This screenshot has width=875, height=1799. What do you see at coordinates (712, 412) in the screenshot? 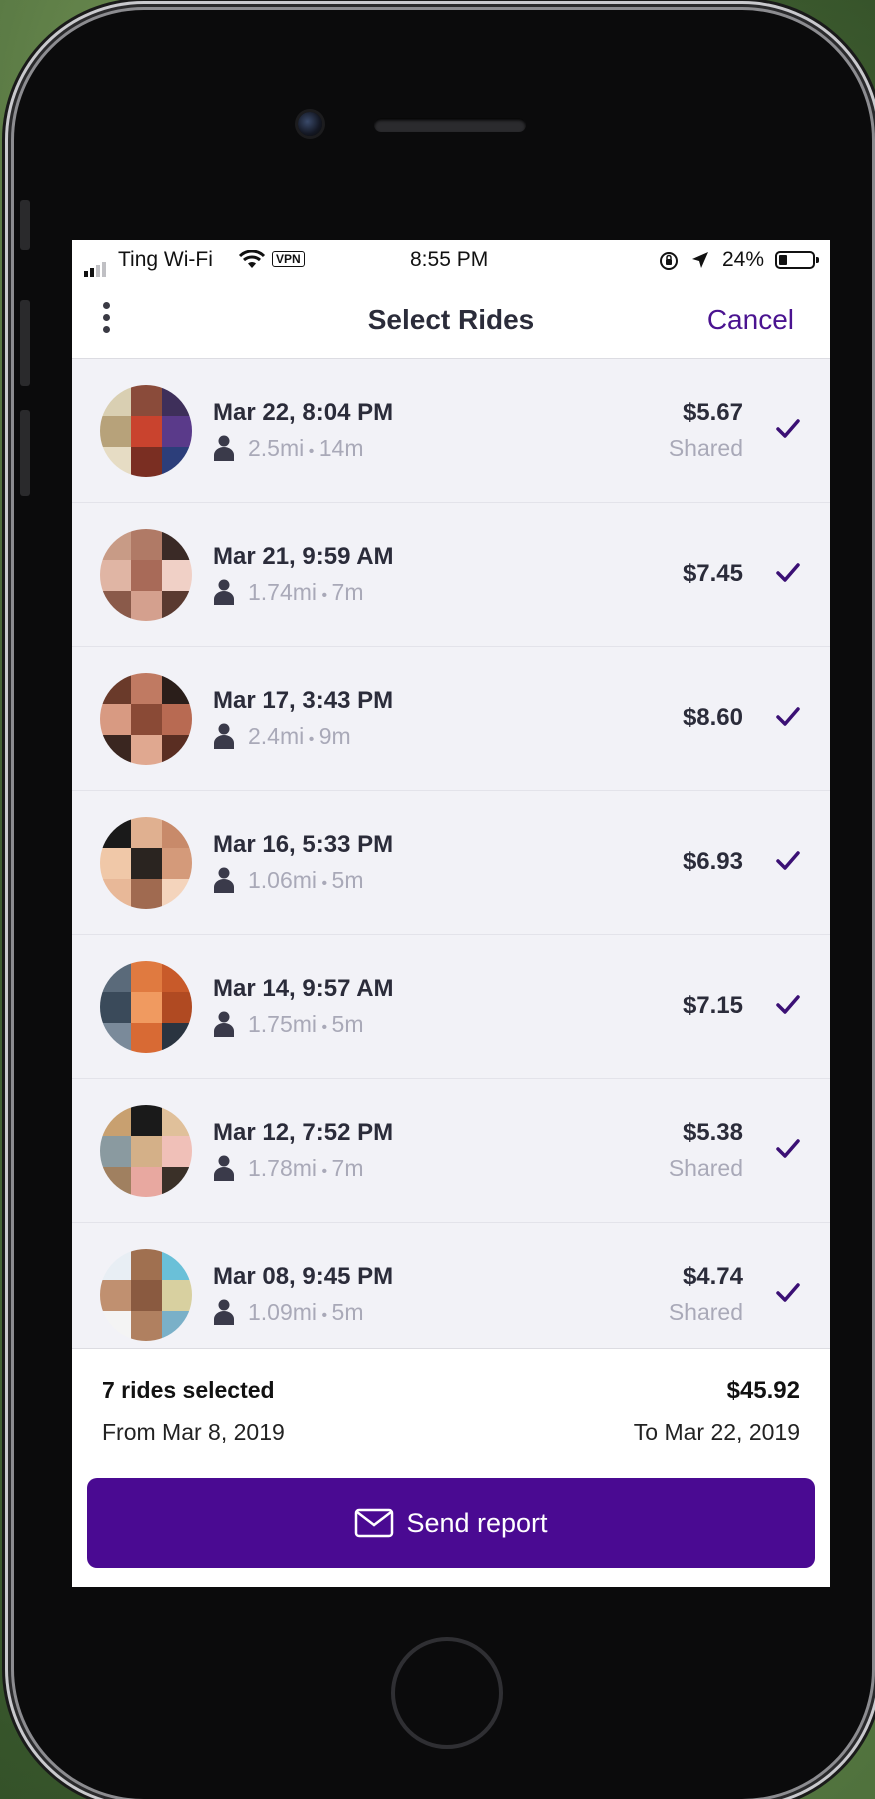
I see `ride-price: $5.67` at bounding box center [712, 412].